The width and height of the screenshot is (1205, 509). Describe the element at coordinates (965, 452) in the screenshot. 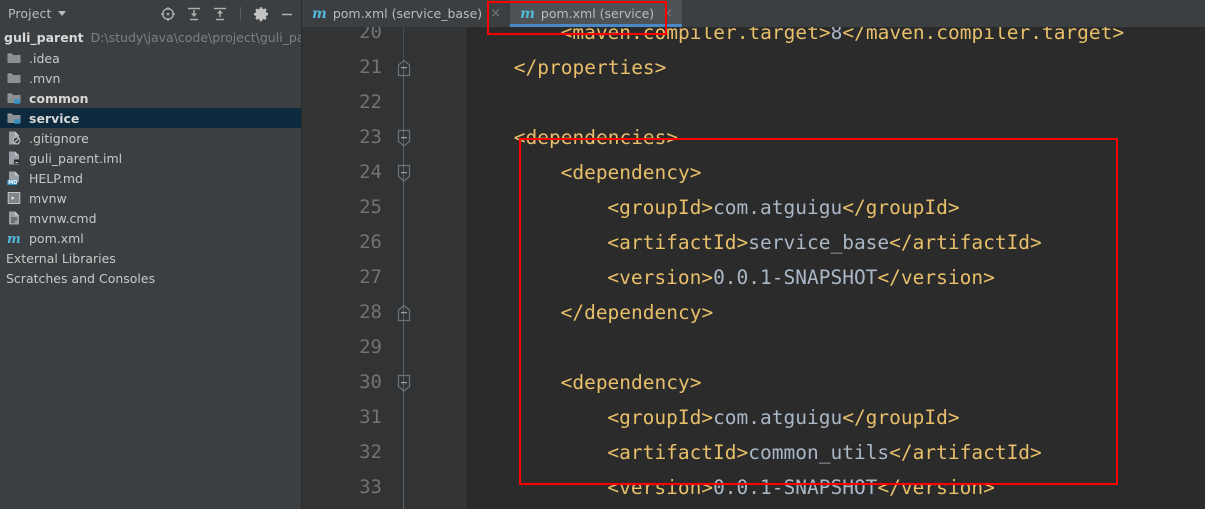

I see `code-token-tag: </artifactId>` at that location.